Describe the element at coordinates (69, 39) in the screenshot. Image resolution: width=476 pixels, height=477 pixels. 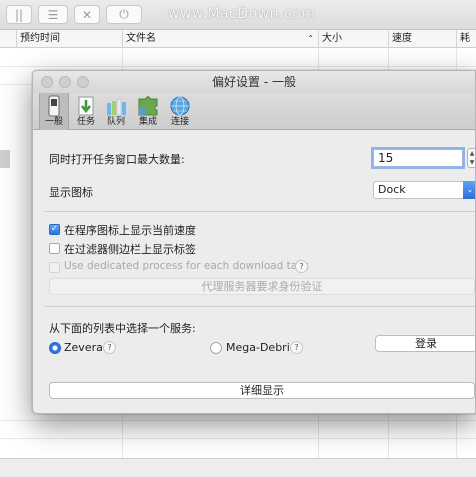
I see `column-header-scheduled-time: 预约时间` at that location.